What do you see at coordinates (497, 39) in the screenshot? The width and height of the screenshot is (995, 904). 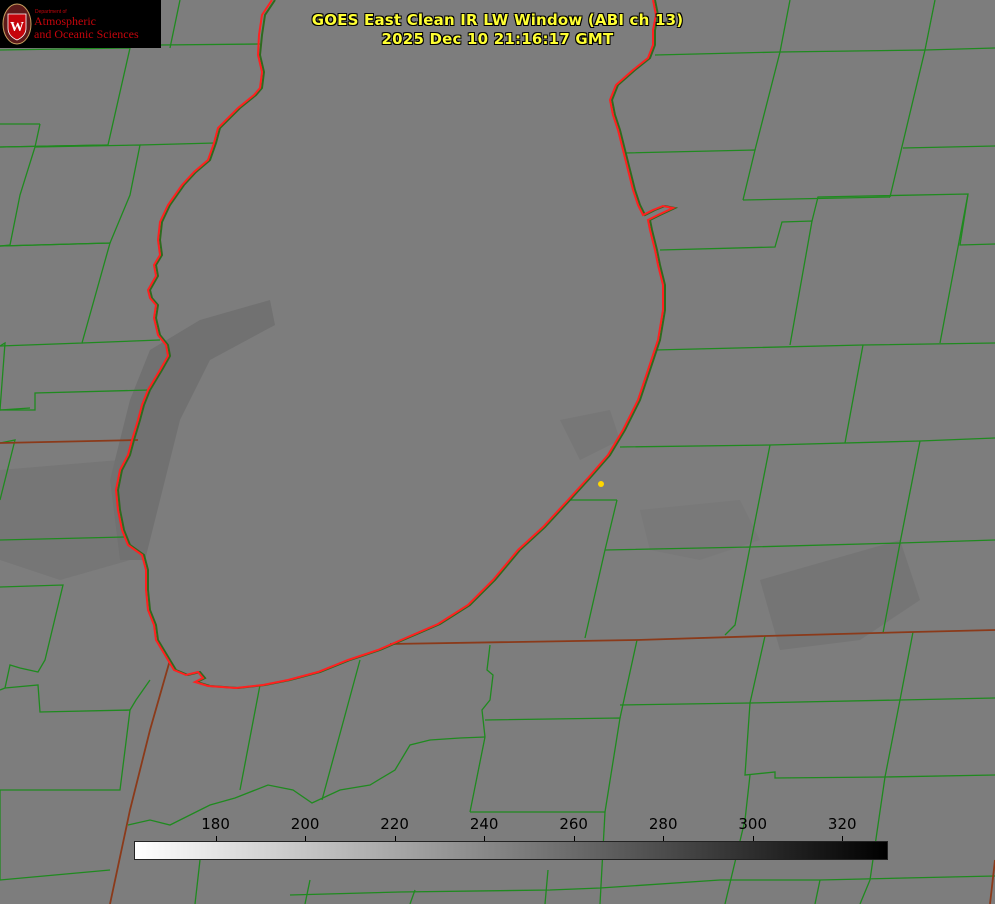 I see `image-timestamp: 2025 Dec 10 21:16:17 GMT` at bounding box center [497, 39].